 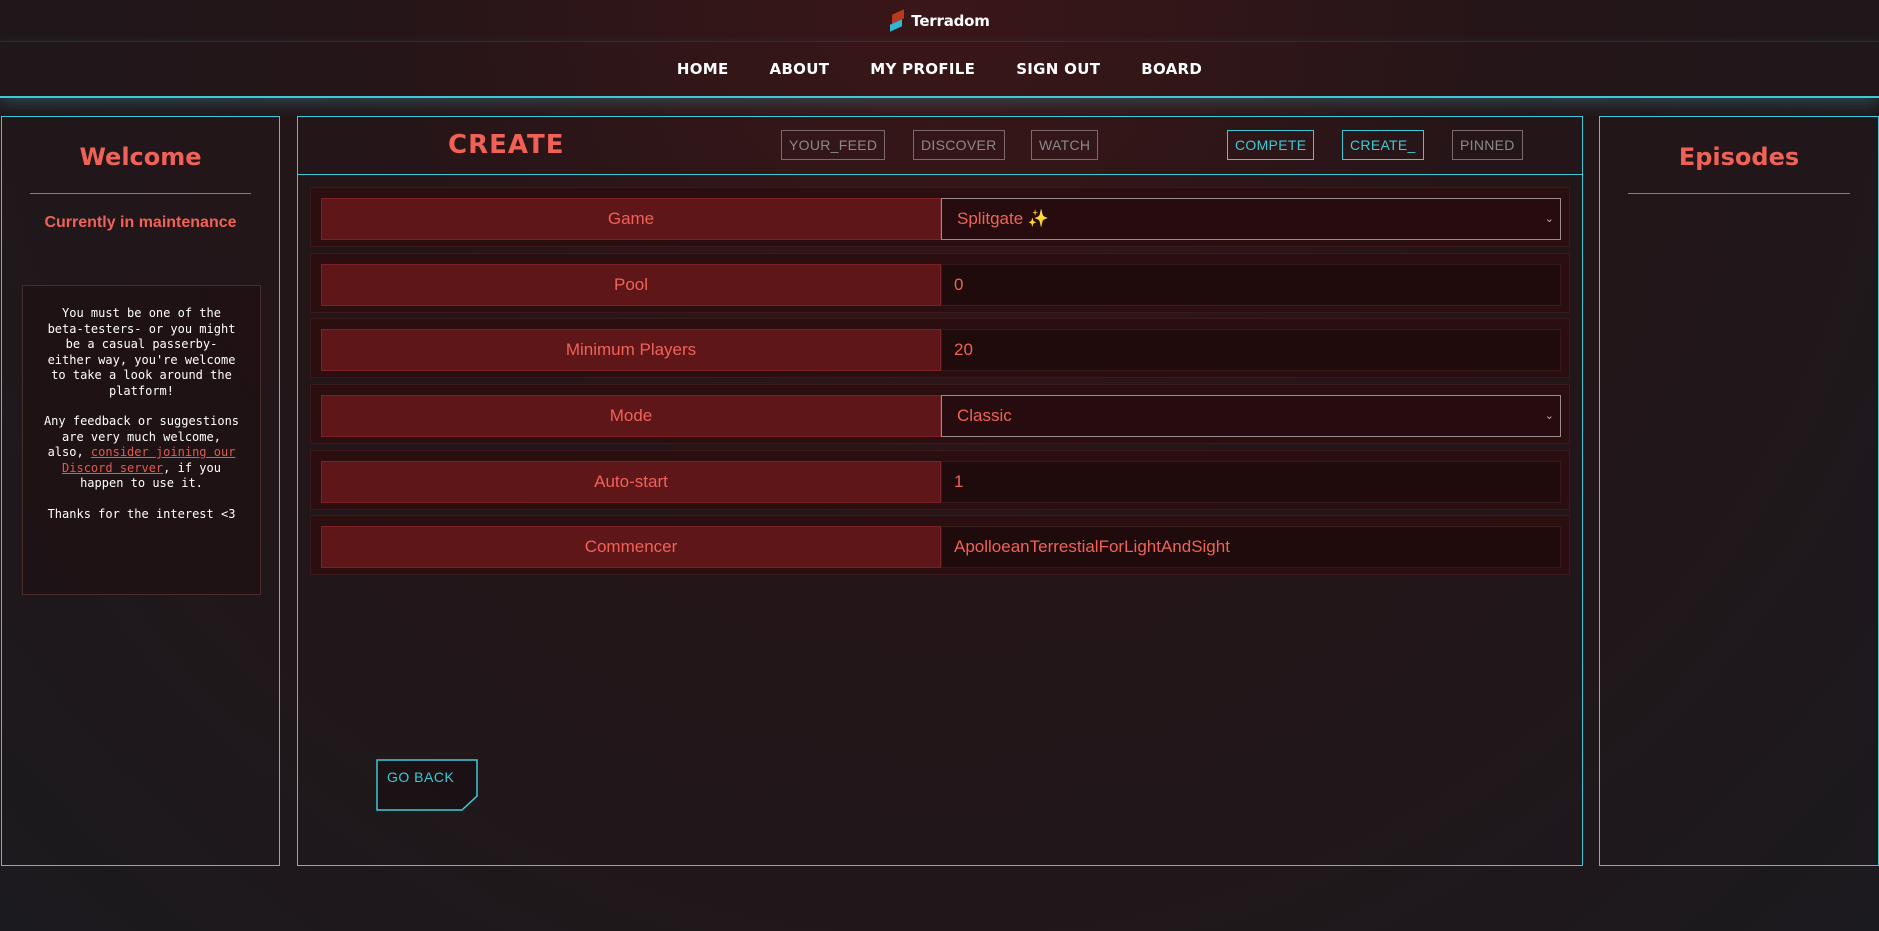 I want to click on nav-about: ABOUT, so click(x=800, y=69).